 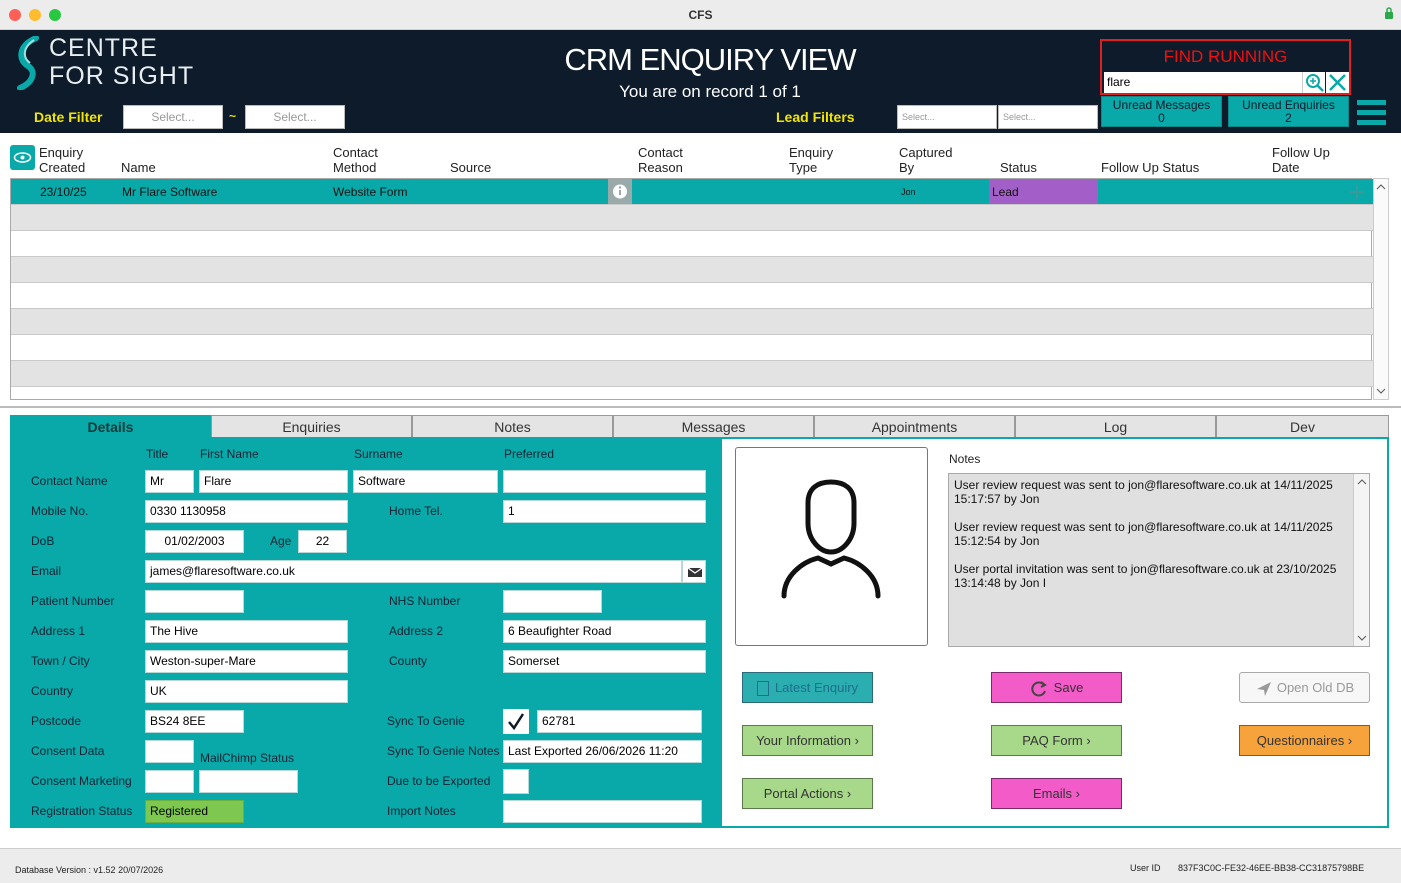 I want to click on send-email-icon, so click(x=694, y=571).